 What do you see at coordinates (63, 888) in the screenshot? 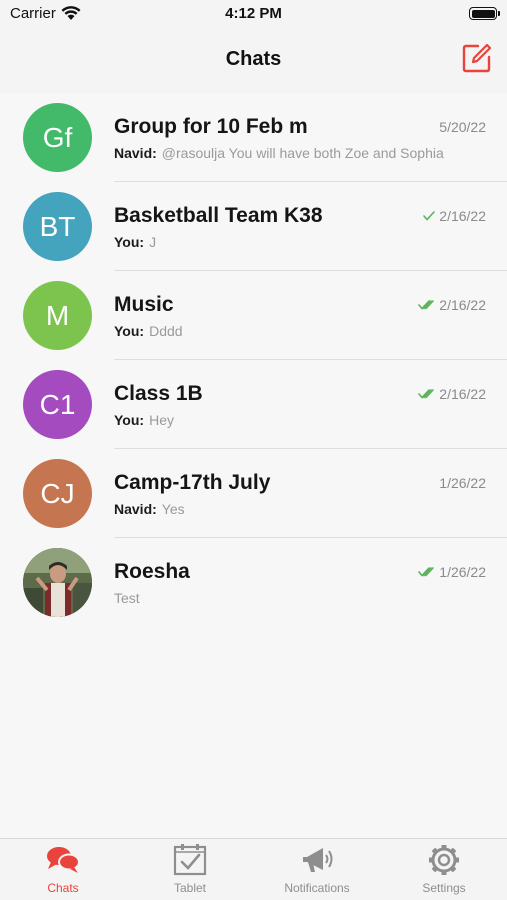
I see `tab-label: Chats` at bounding box center [63, 888].